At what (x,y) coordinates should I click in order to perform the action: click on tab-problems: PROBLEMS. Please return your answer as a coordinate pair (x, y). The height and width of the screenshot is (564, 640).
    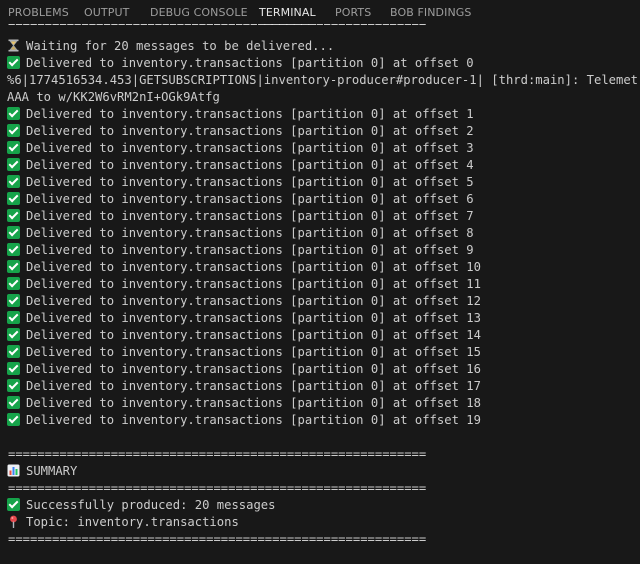
    Looking at the image, I should click on (38, 13).